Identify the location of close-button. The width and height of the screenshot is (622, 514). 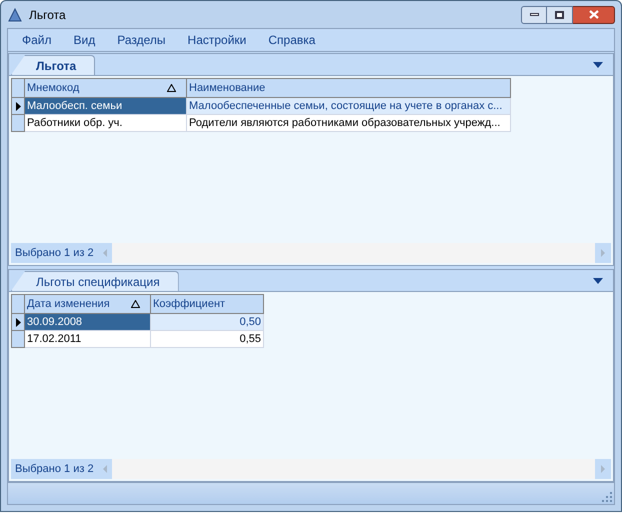
(594, 15).